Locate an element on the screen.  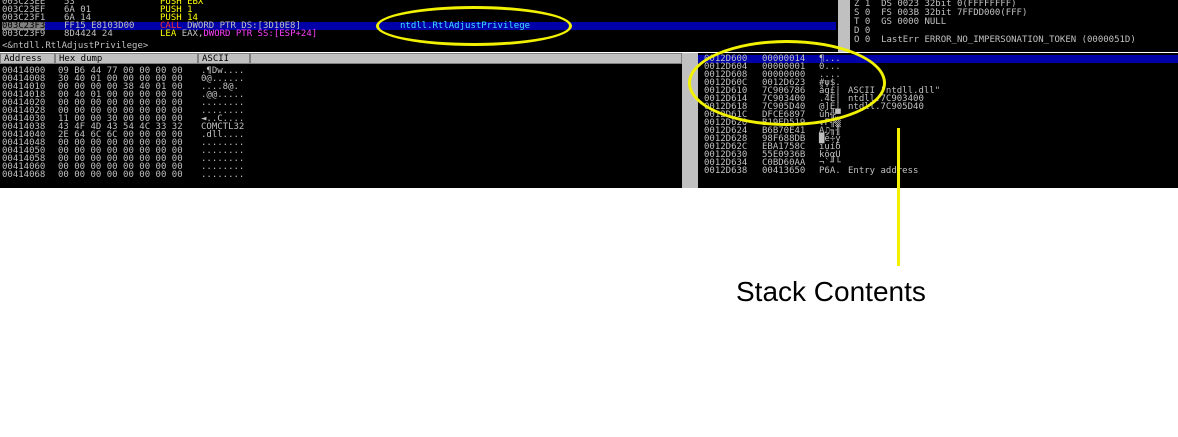
disasm-mnemonic: LEA is located at coordinates (171, 34).